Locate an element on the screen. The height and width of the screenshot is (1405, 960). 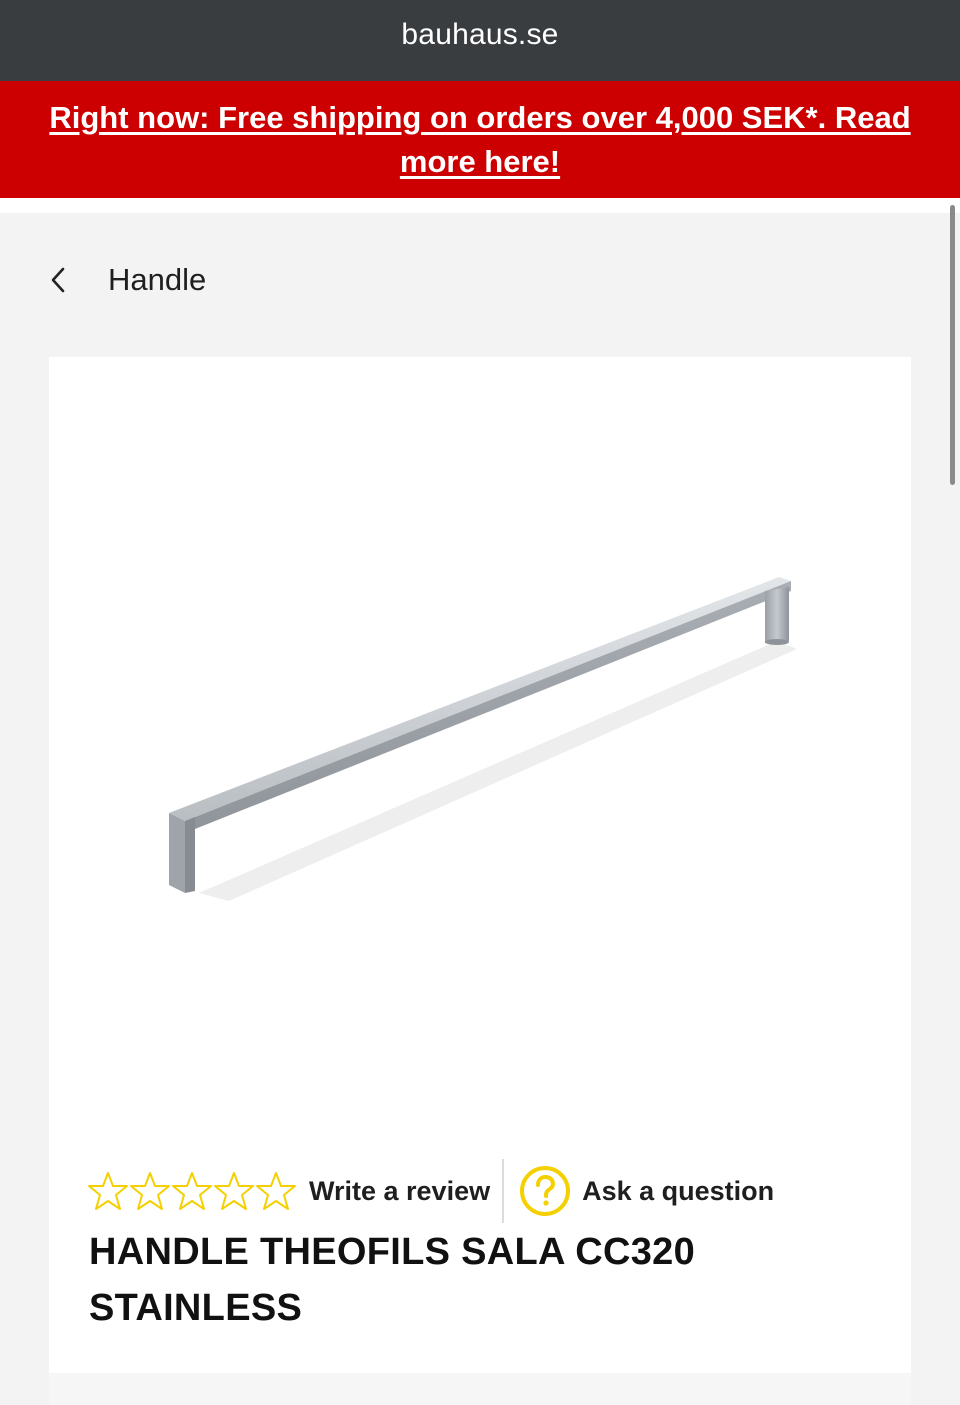
header-spacer is located at coordinates (480, 205).